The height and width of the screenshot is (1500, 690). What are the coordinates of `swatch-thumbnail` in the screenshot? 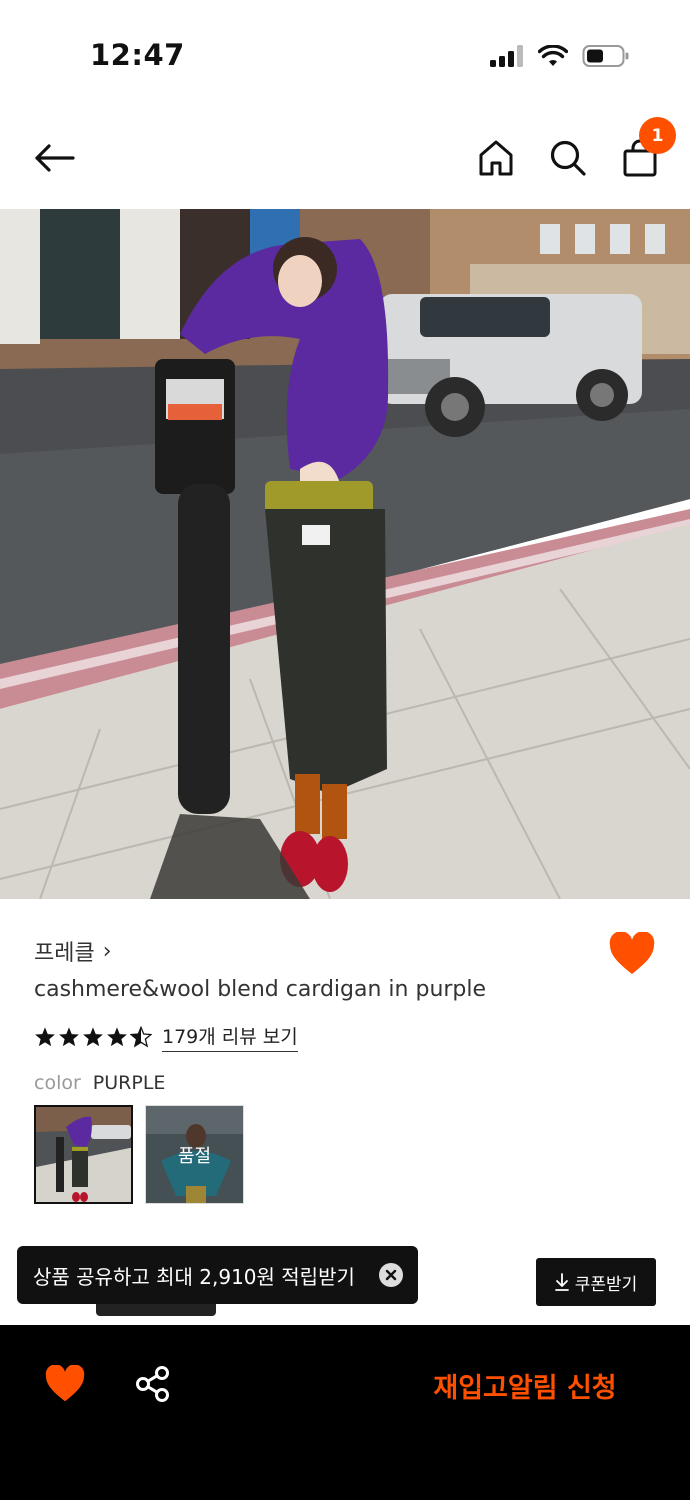 It's located at (83, 1154).